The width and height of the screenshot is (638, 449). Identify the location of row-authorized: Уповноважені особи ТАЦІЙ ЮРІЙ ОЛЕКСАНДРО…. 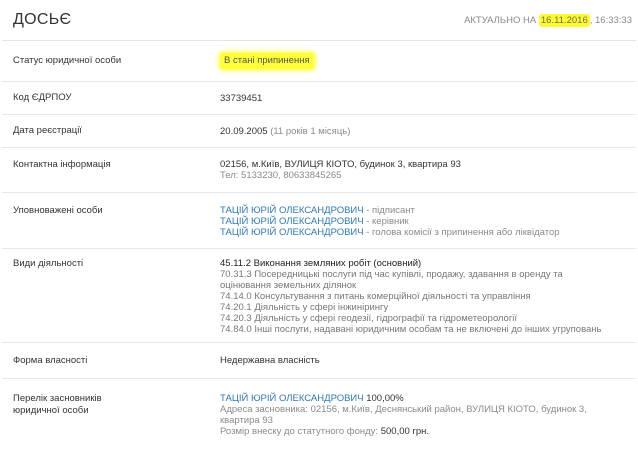
(319, 221).